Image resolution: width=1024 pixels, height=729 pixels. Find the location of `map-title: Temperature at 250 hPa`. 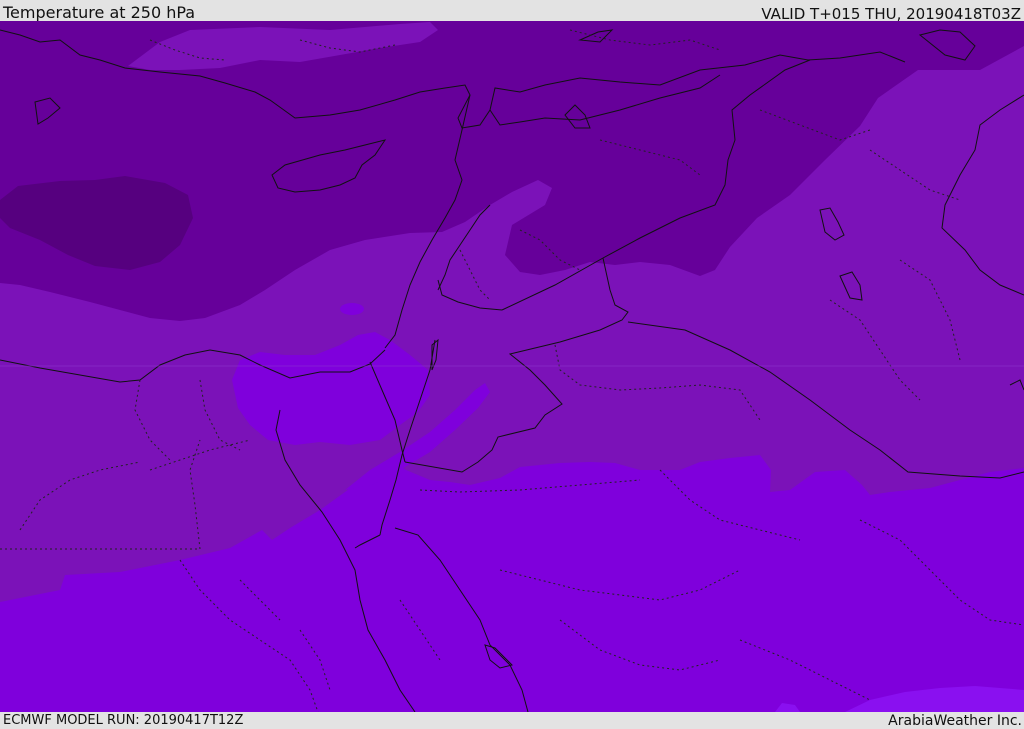

map-title: Temperature at 250 hPa is located at coordinates (99, 12).